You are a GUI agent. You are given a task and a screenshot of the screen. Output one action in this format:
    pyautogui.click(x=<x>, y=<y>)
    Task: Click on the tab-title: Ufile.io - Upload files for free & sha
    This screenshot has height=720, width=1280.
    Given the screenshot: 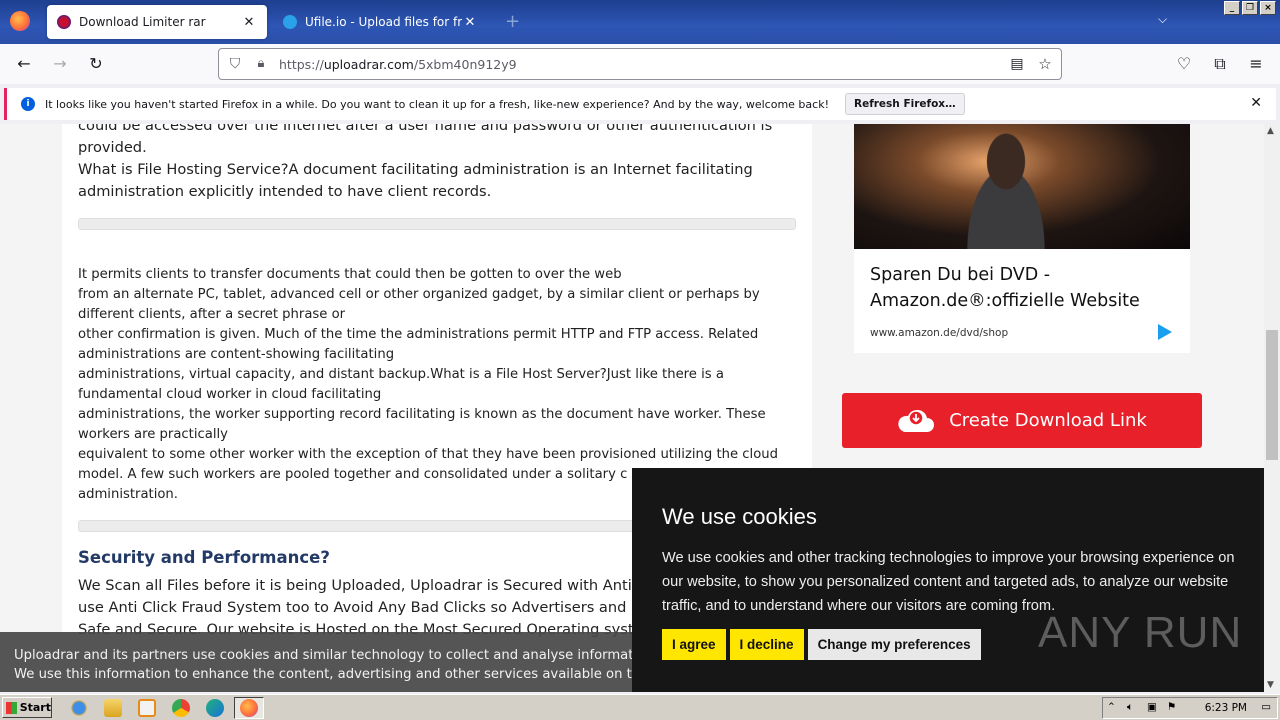 What is the action you would take?
    pyautogui.click(x=383, y=22)
    